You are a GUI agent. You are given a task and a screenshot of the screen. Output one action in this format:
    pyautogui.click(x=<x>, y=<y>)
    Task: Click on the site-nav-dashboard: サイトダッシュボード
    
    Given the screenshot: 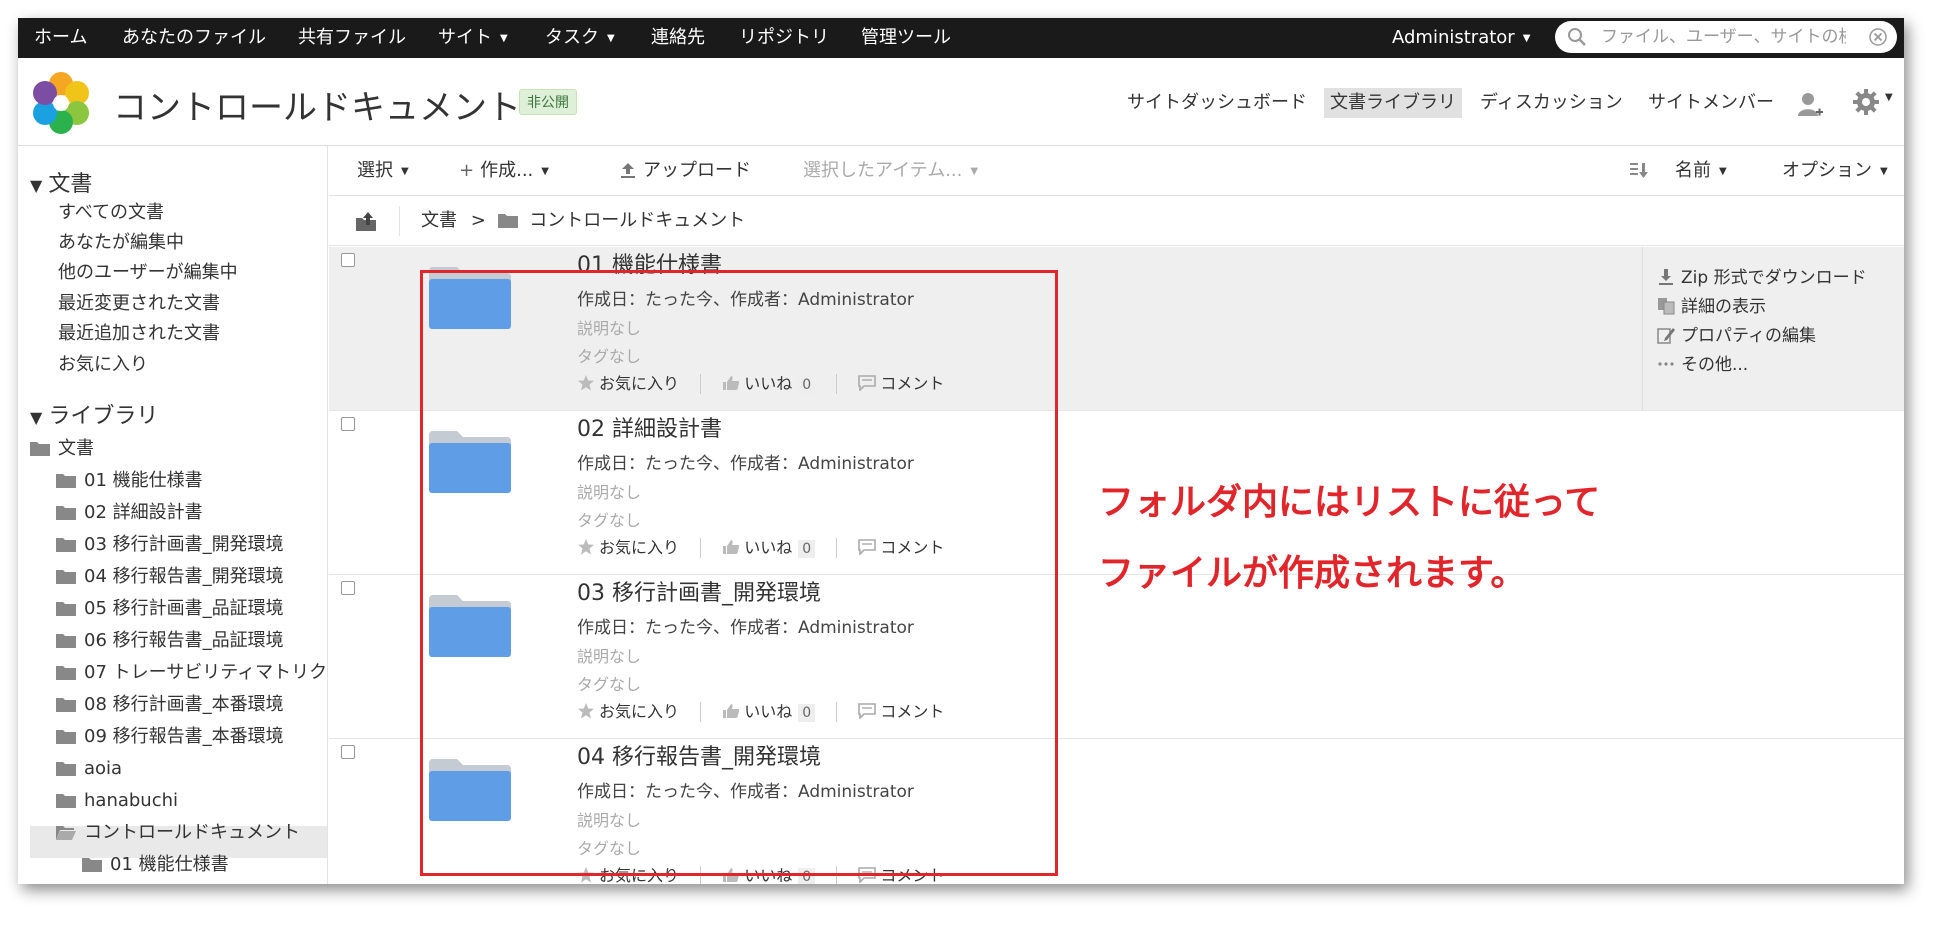 What is the action you would take?
    pyautogui.click(x=1217, y=103)
    